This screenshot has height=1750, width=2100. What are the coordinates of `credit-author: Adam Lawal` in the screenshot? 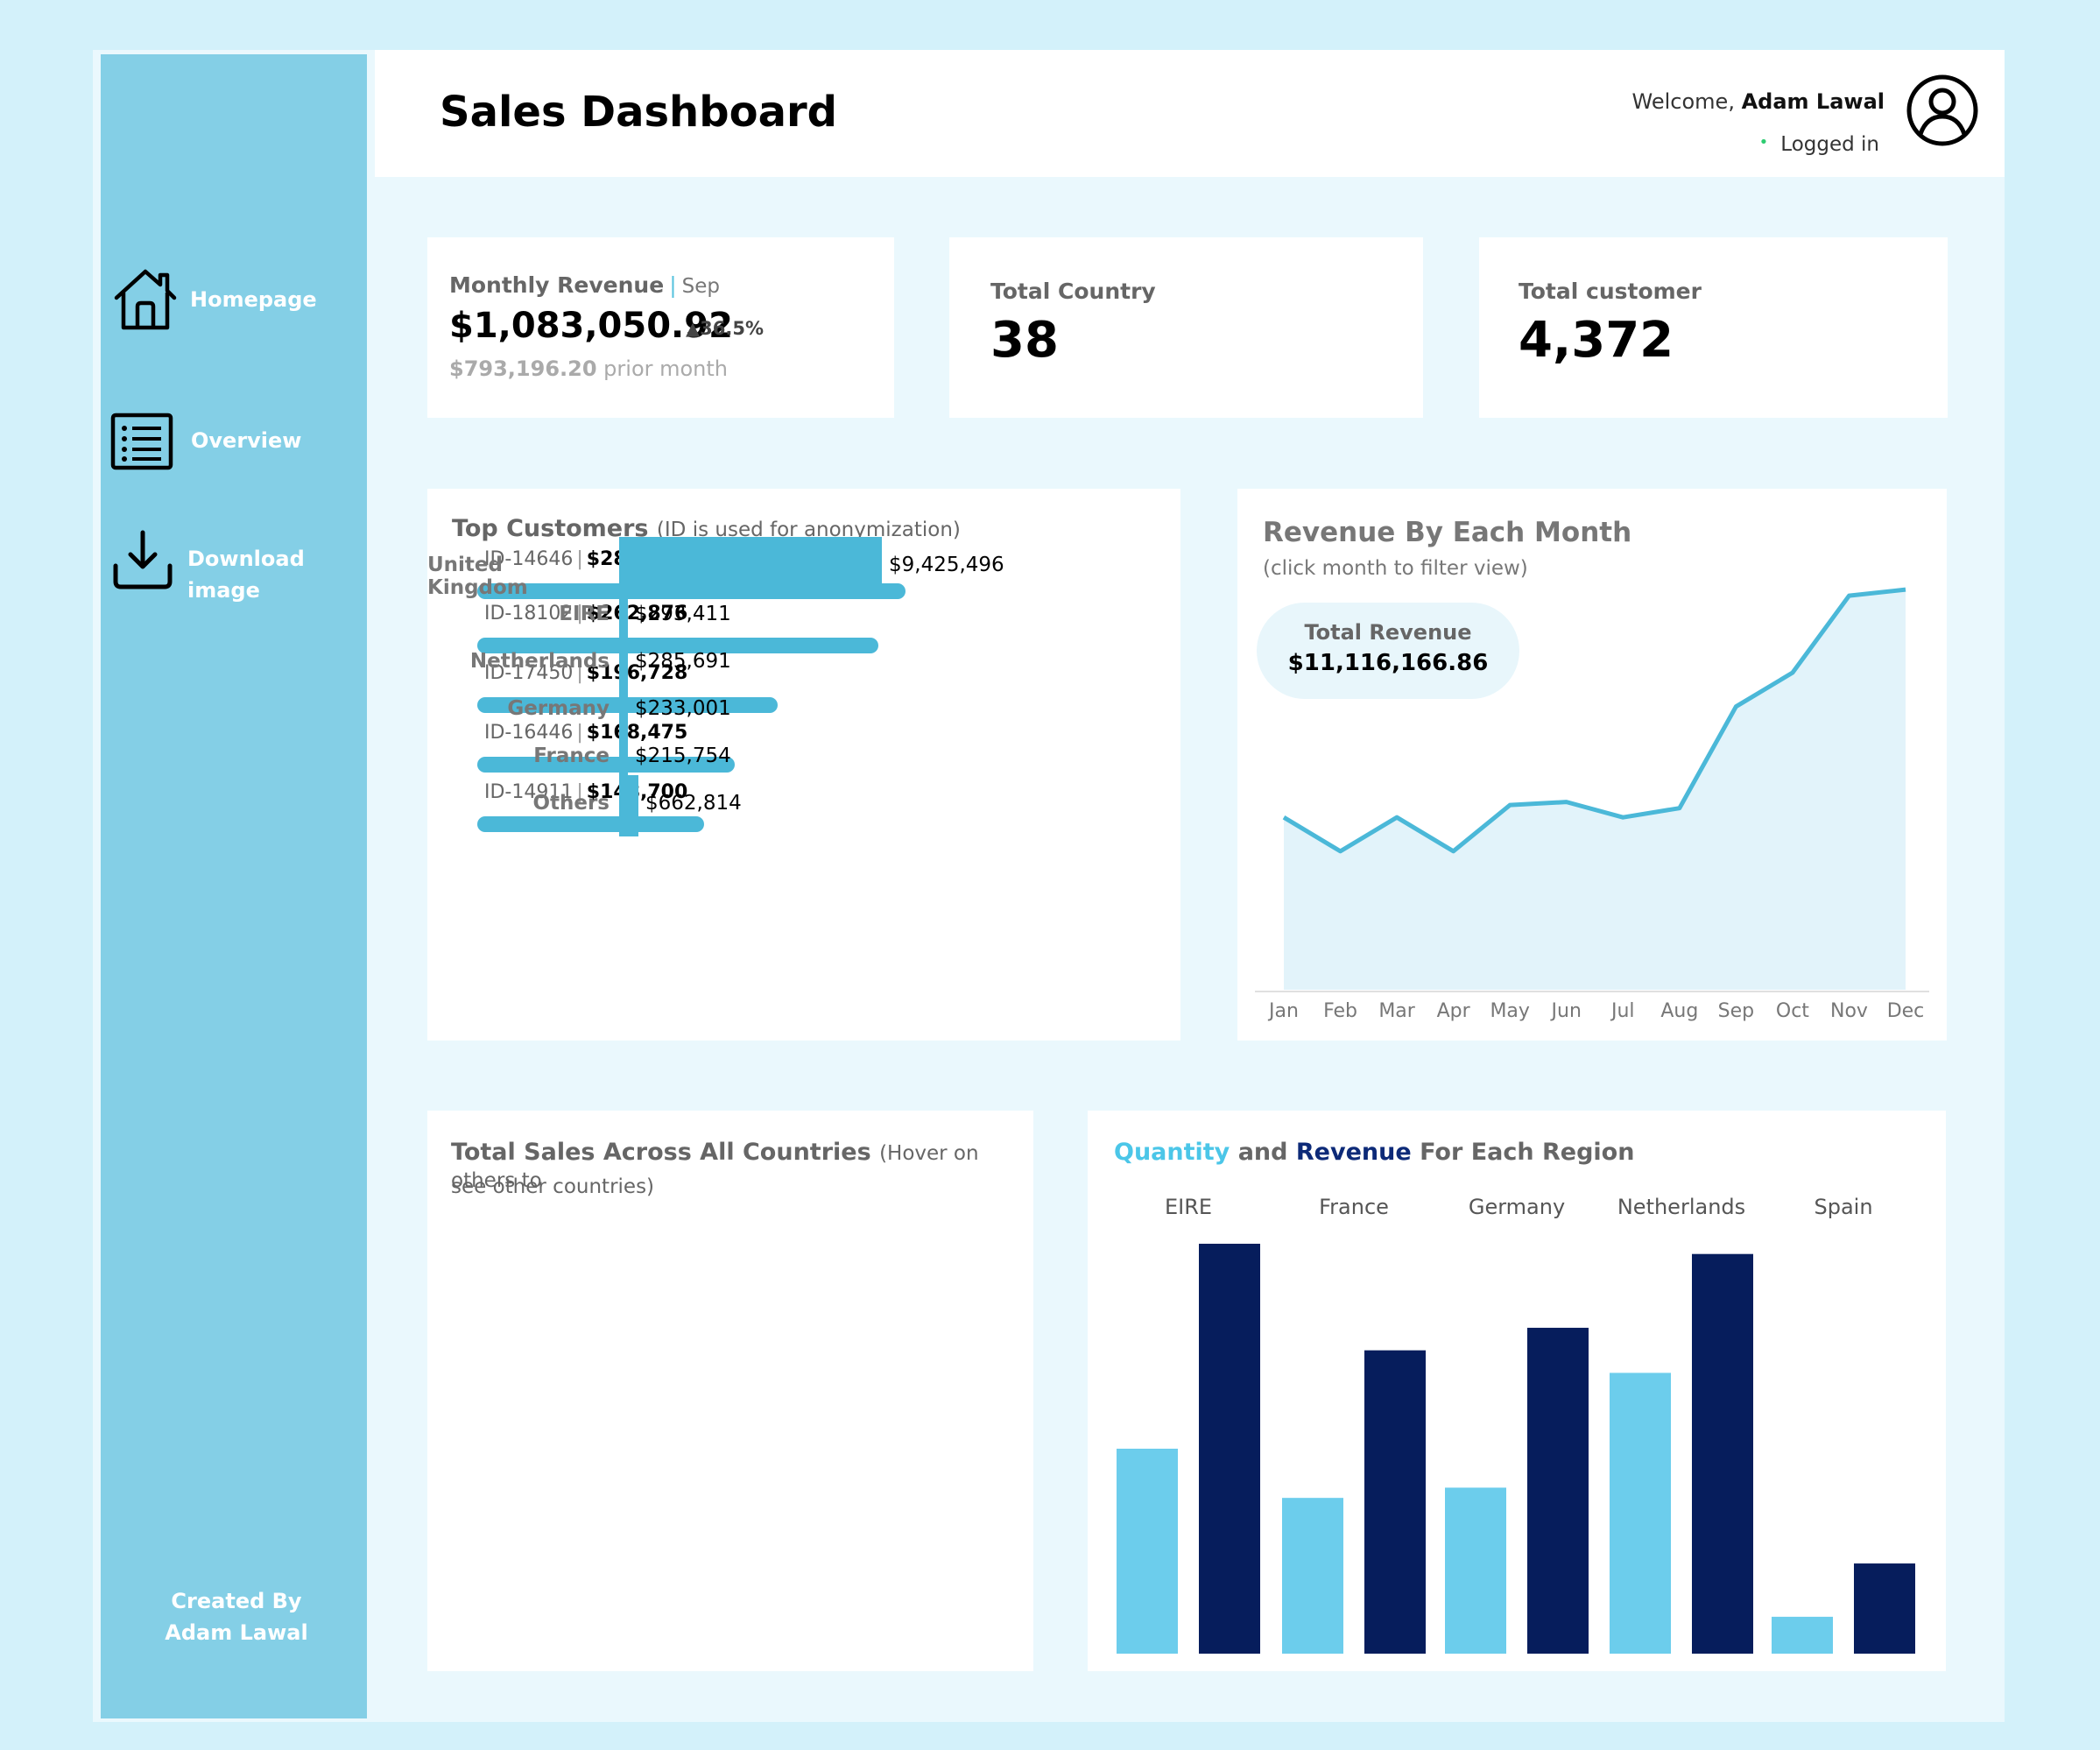 It's located at (236, 1632).